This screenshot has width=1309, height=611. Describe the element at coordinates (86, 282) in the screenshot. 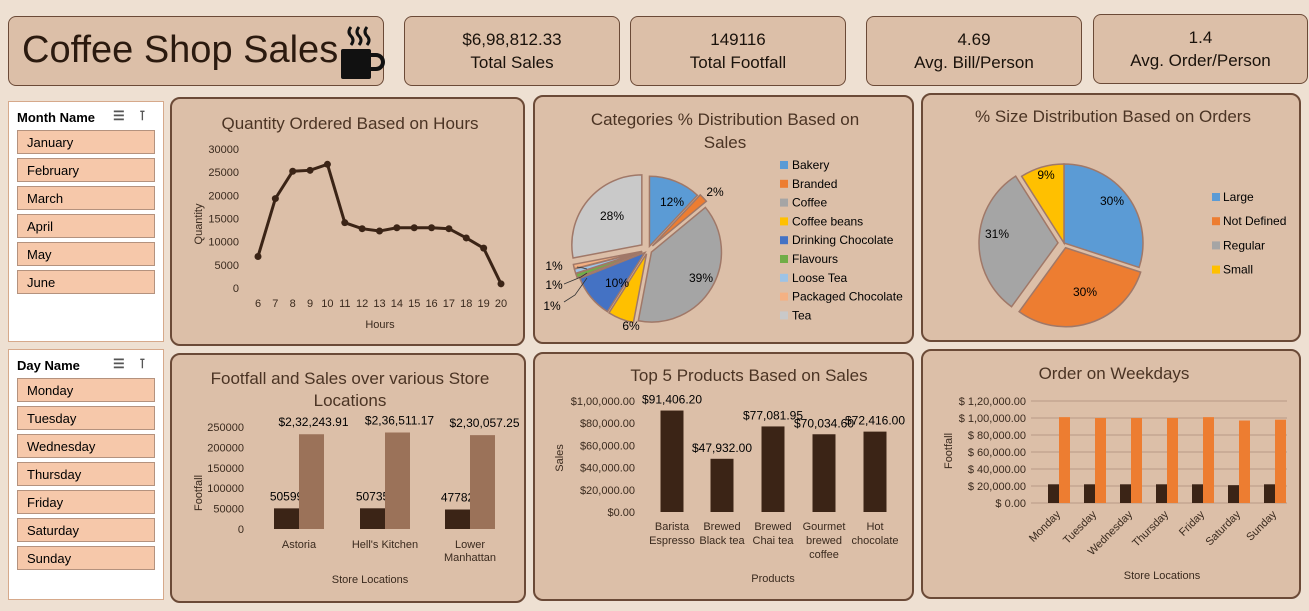

I see `slicer-item-month: June` at that location.